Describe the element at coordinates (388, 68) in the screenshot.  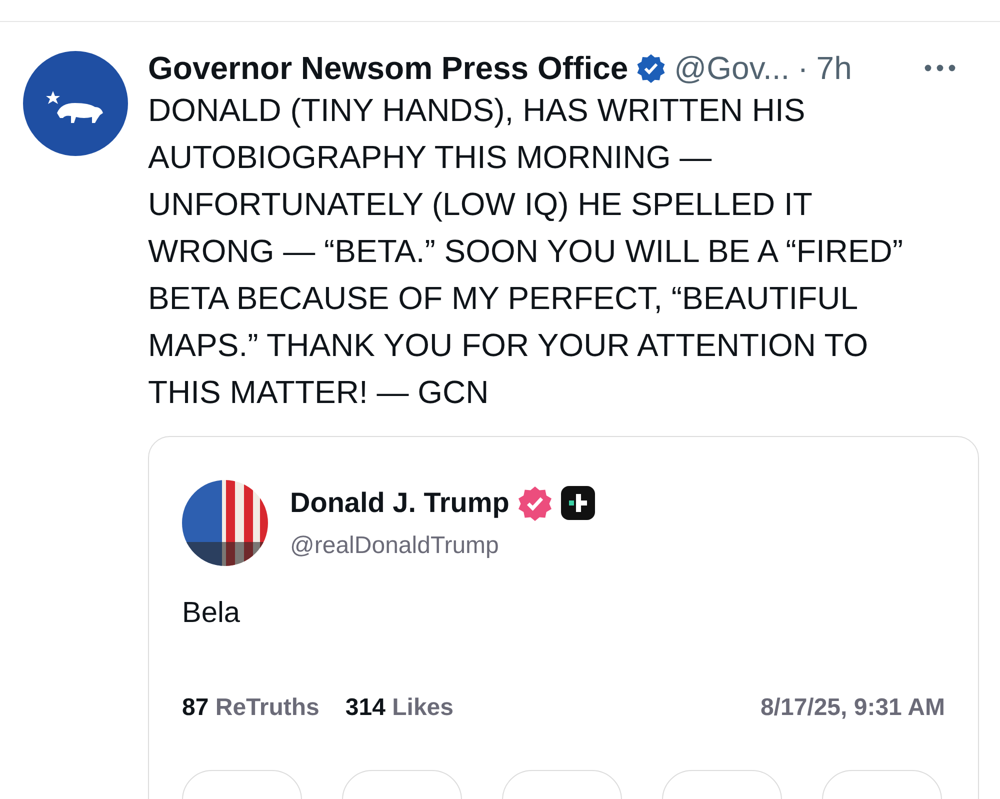
I see `author-name: Governor Newsom Press Office` at that location.